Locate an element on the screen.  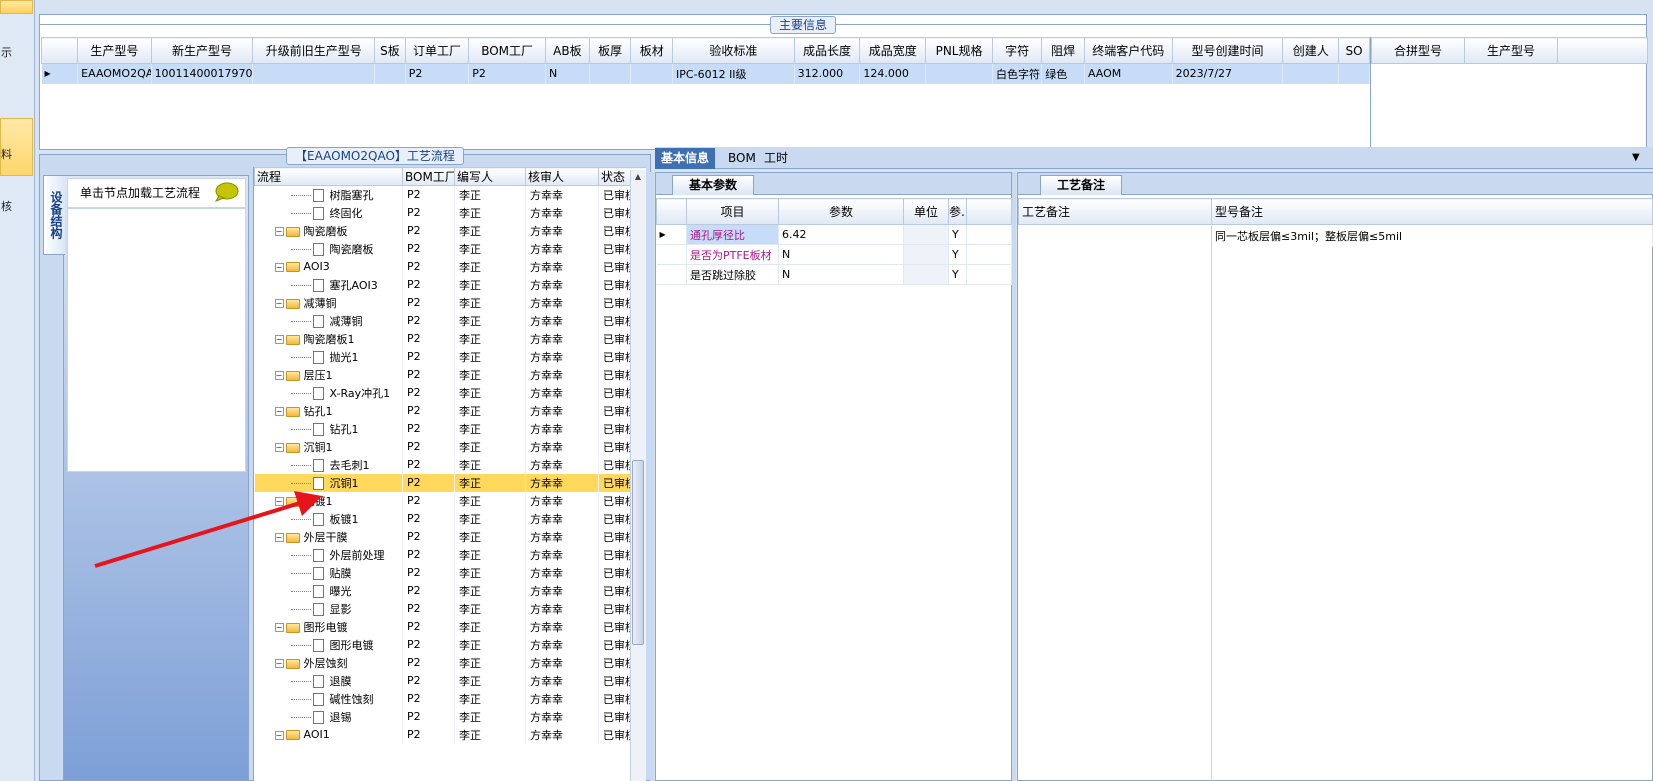
table-row: 外层前处理 P2 李正 方幸幸 已审核 is located at coordinates (450, 554).